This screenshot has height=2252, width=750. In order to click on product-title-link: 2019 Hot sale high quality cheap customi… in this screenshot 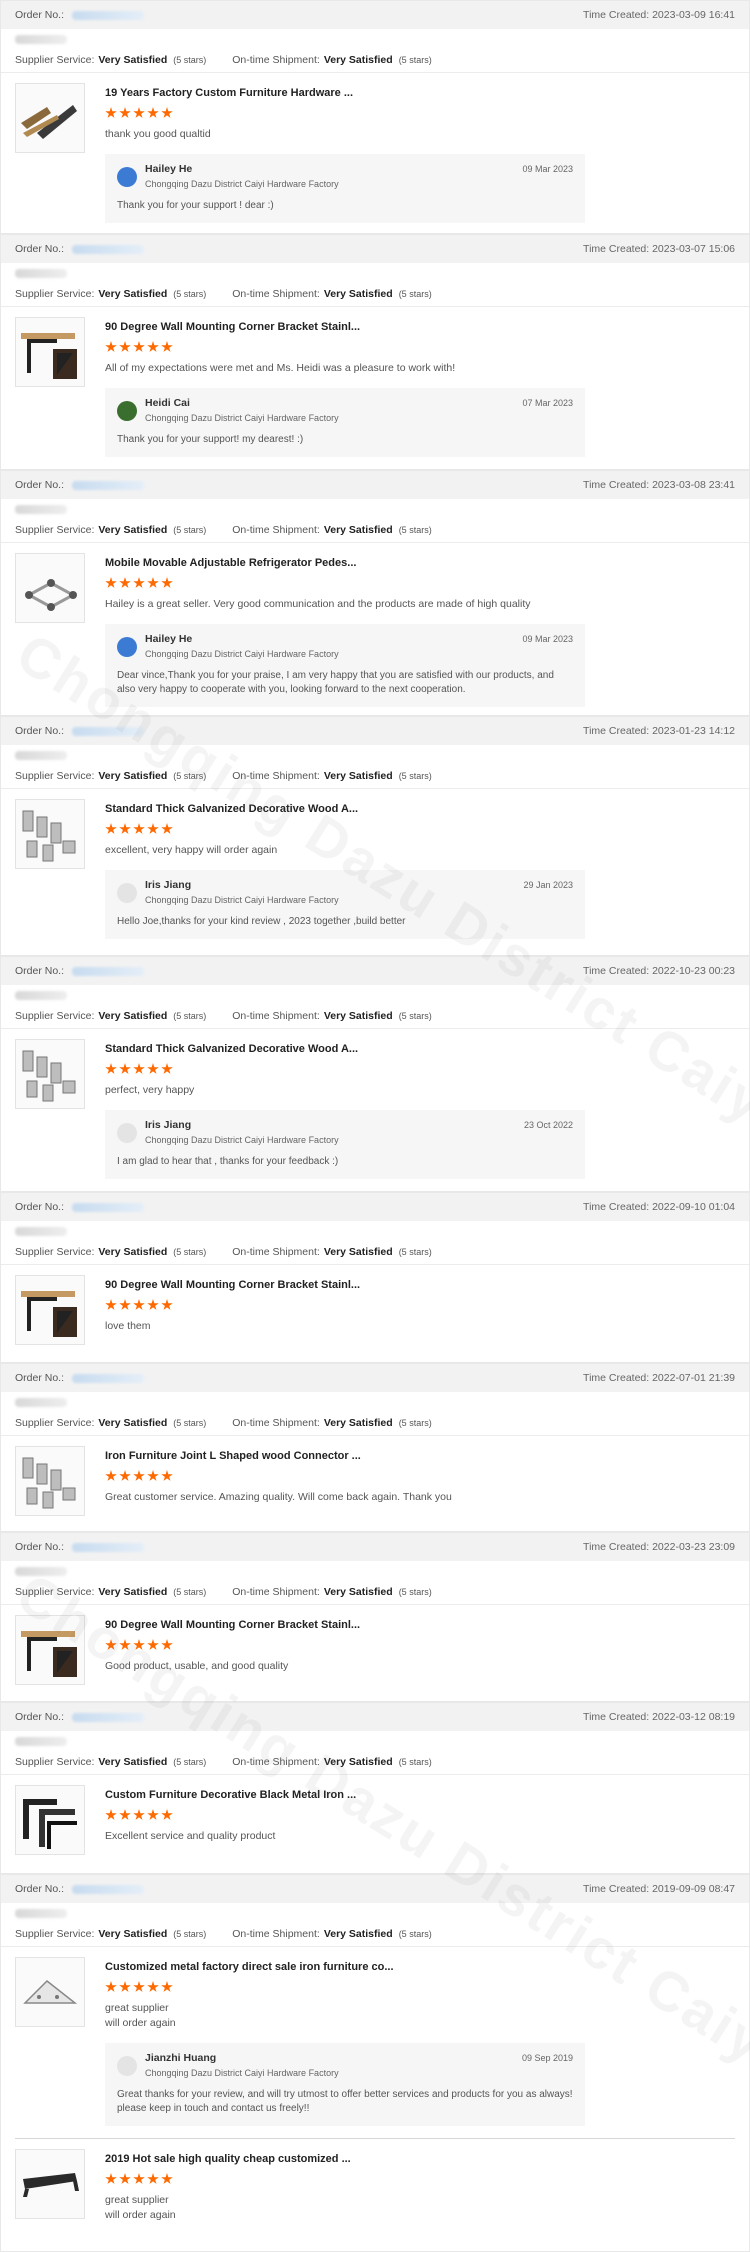, I will do `click(345, 2159)`.